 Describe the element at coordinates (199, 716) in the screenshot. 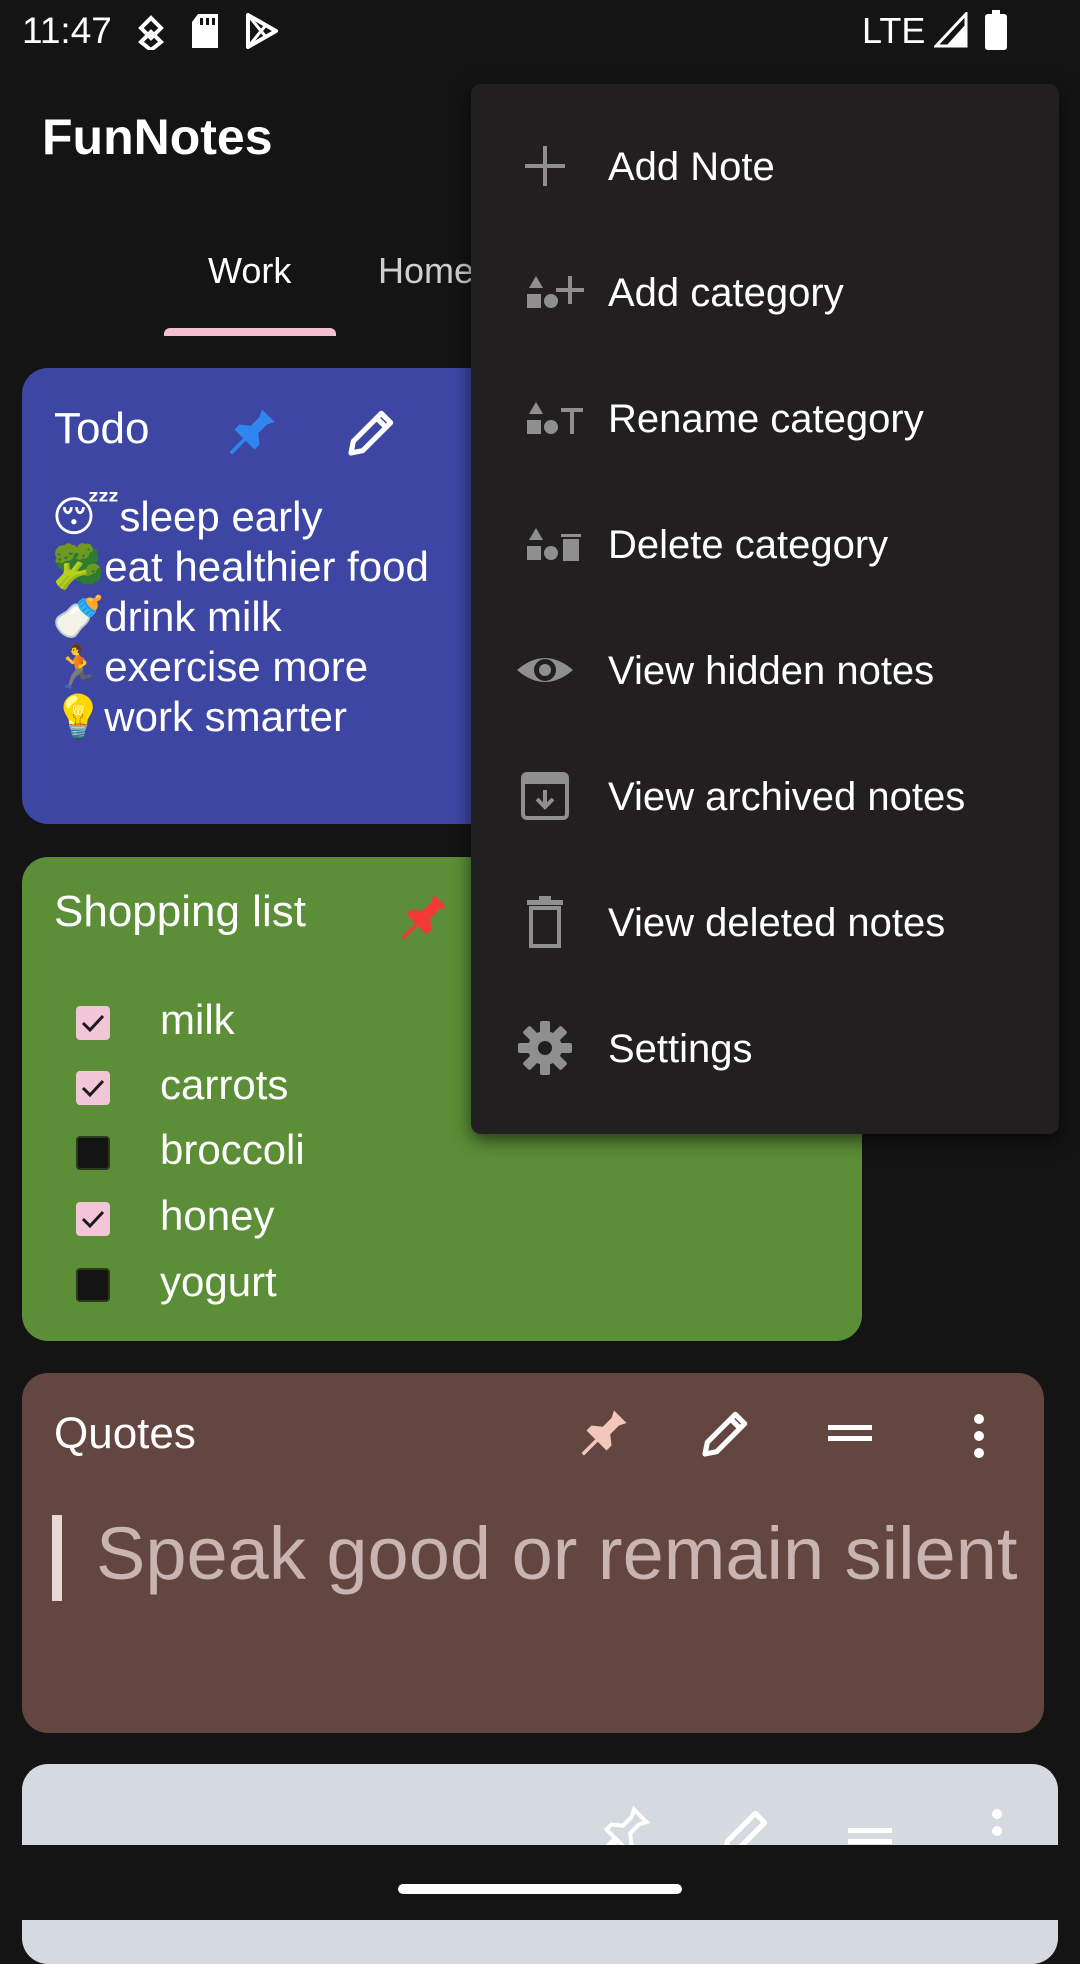

I see `todo-line: 💡work smarter` at that location.